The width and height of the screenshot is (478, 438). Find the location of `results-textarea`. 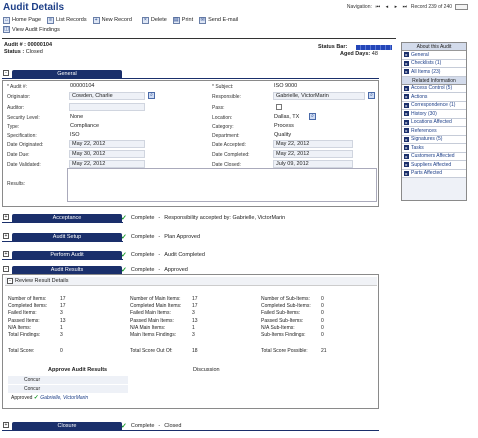

results-textarea is located at coordinates (222, 185).